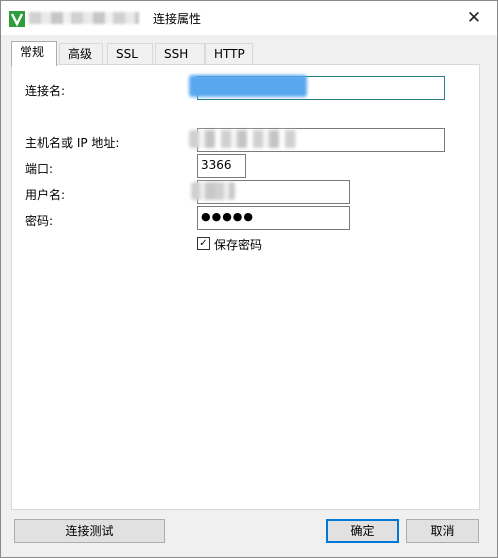 The image size is (498, 558). What do you see at coordinates (442, 531) in the screenshot?
I see `cancel-button: 取消` at bounding box center [442, 531].